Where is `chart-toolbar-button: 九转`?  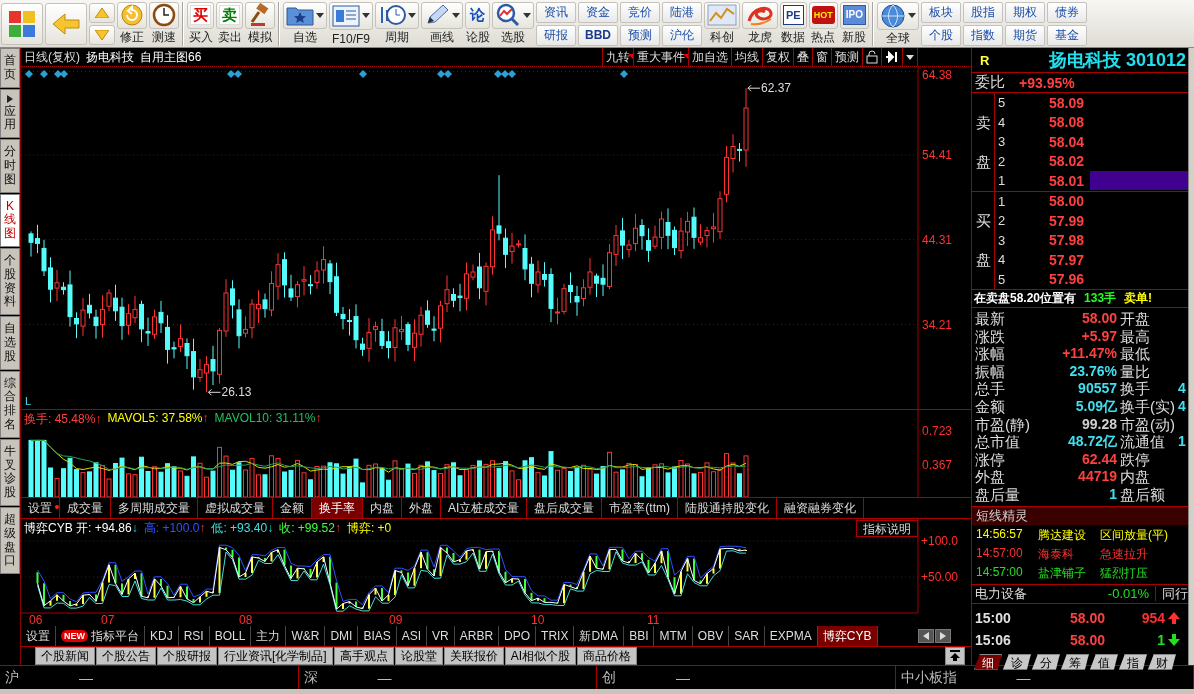 chart-toolbar-button: 九转 is located at coordinates (618, 57).